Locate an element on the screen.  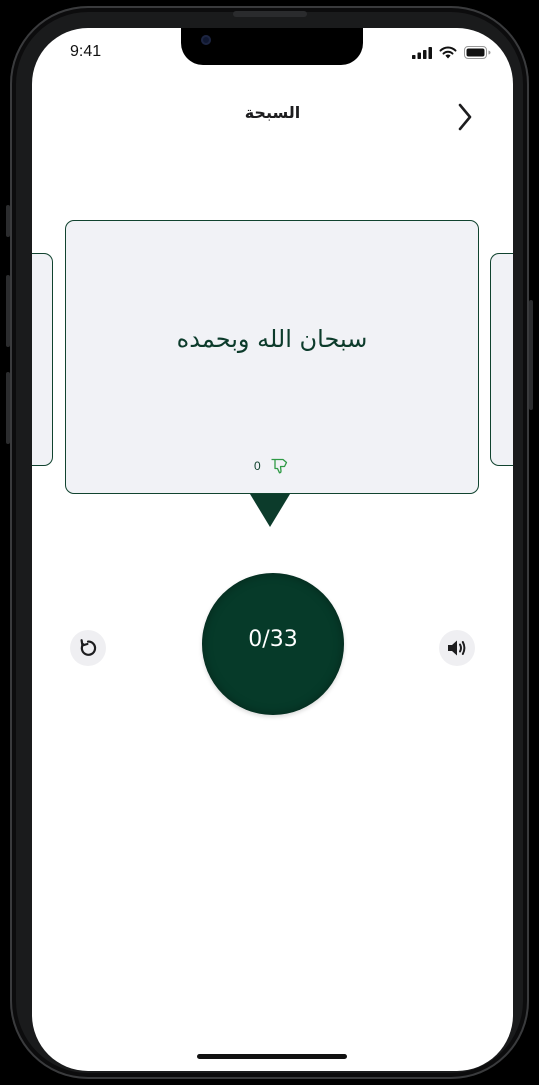
back-button is located at coordinates (465, 117).